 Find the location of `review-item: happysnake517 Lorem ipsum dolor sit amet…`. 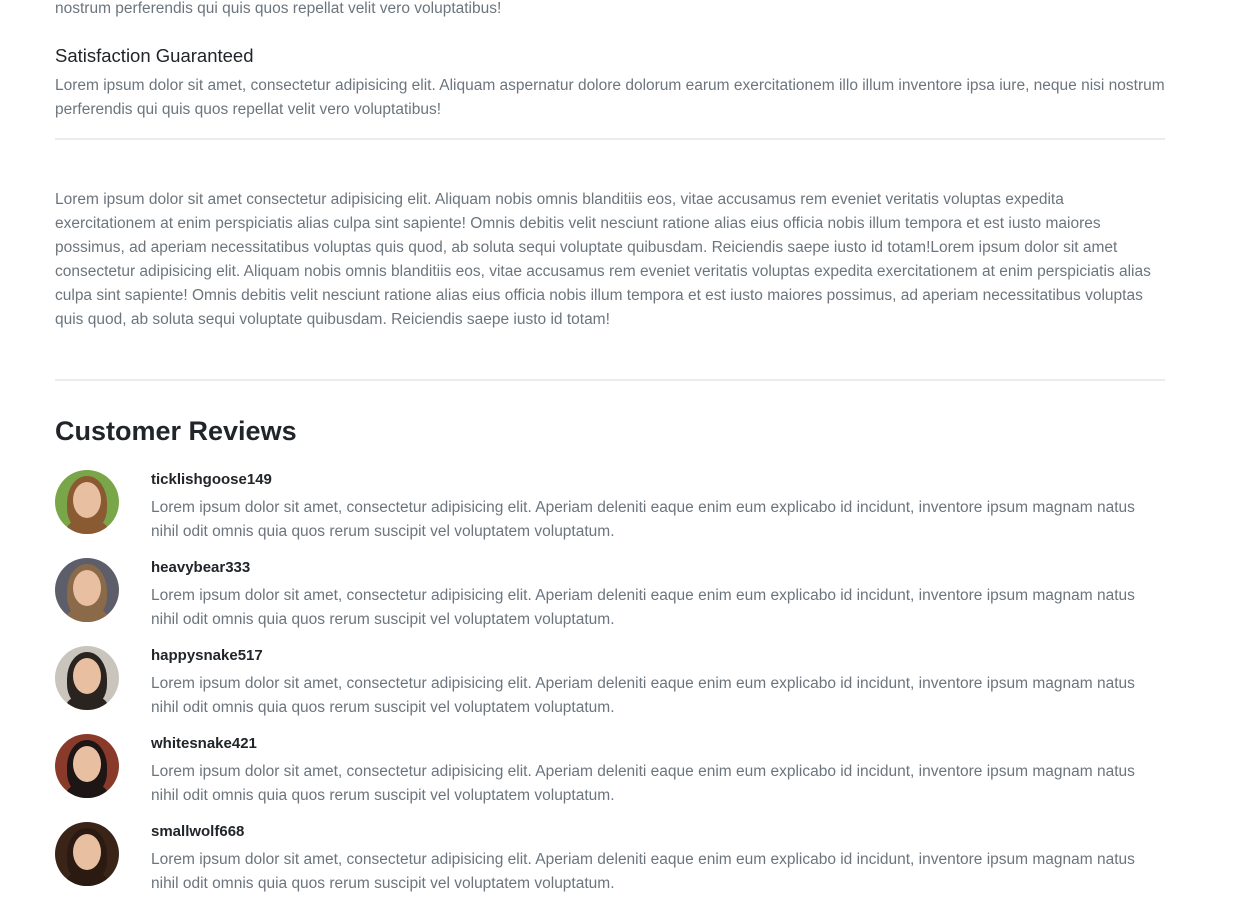

review-item: happysnake517 Lorem ipsum dolor sit amet… is located at coordinates (610, 690).